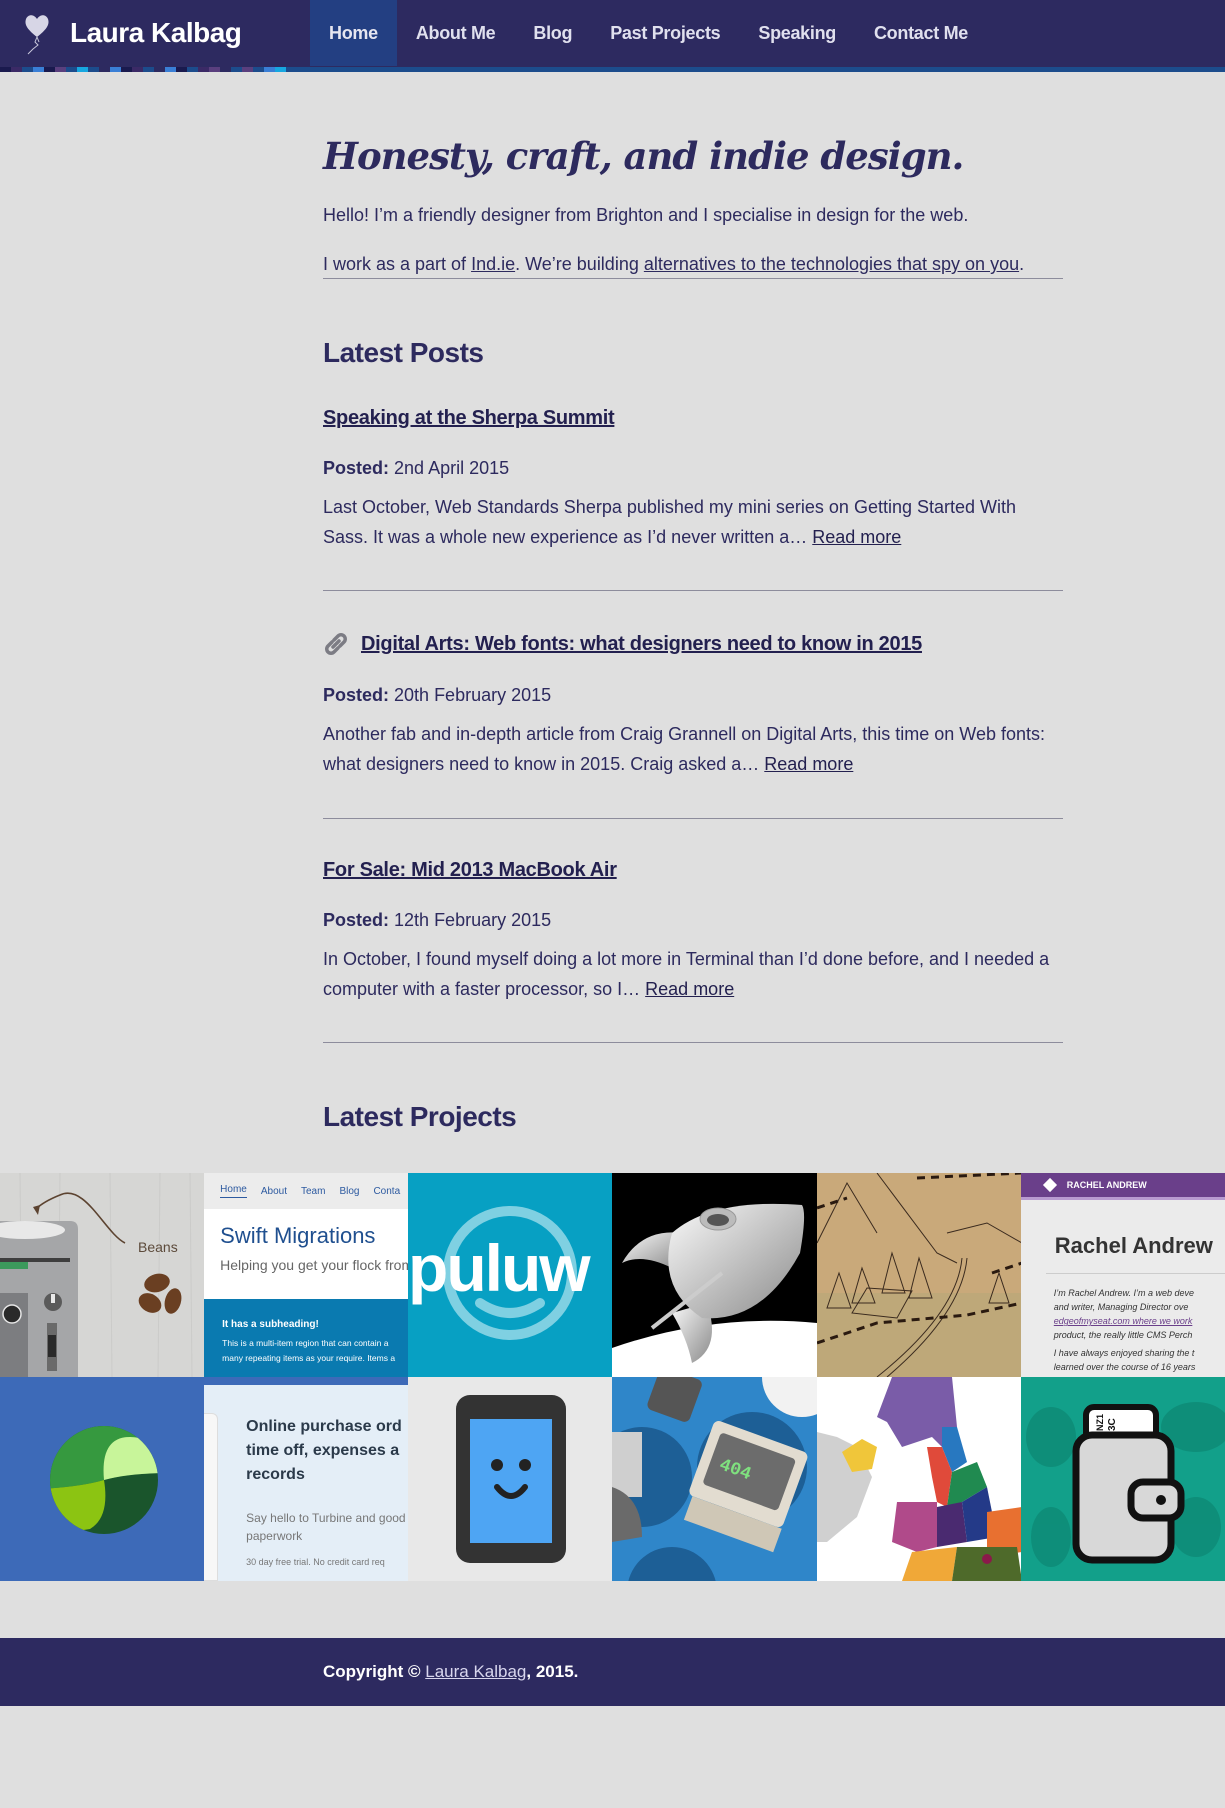  I want to click on coffee-machine-illustration: Beans, so click(102, 1275).